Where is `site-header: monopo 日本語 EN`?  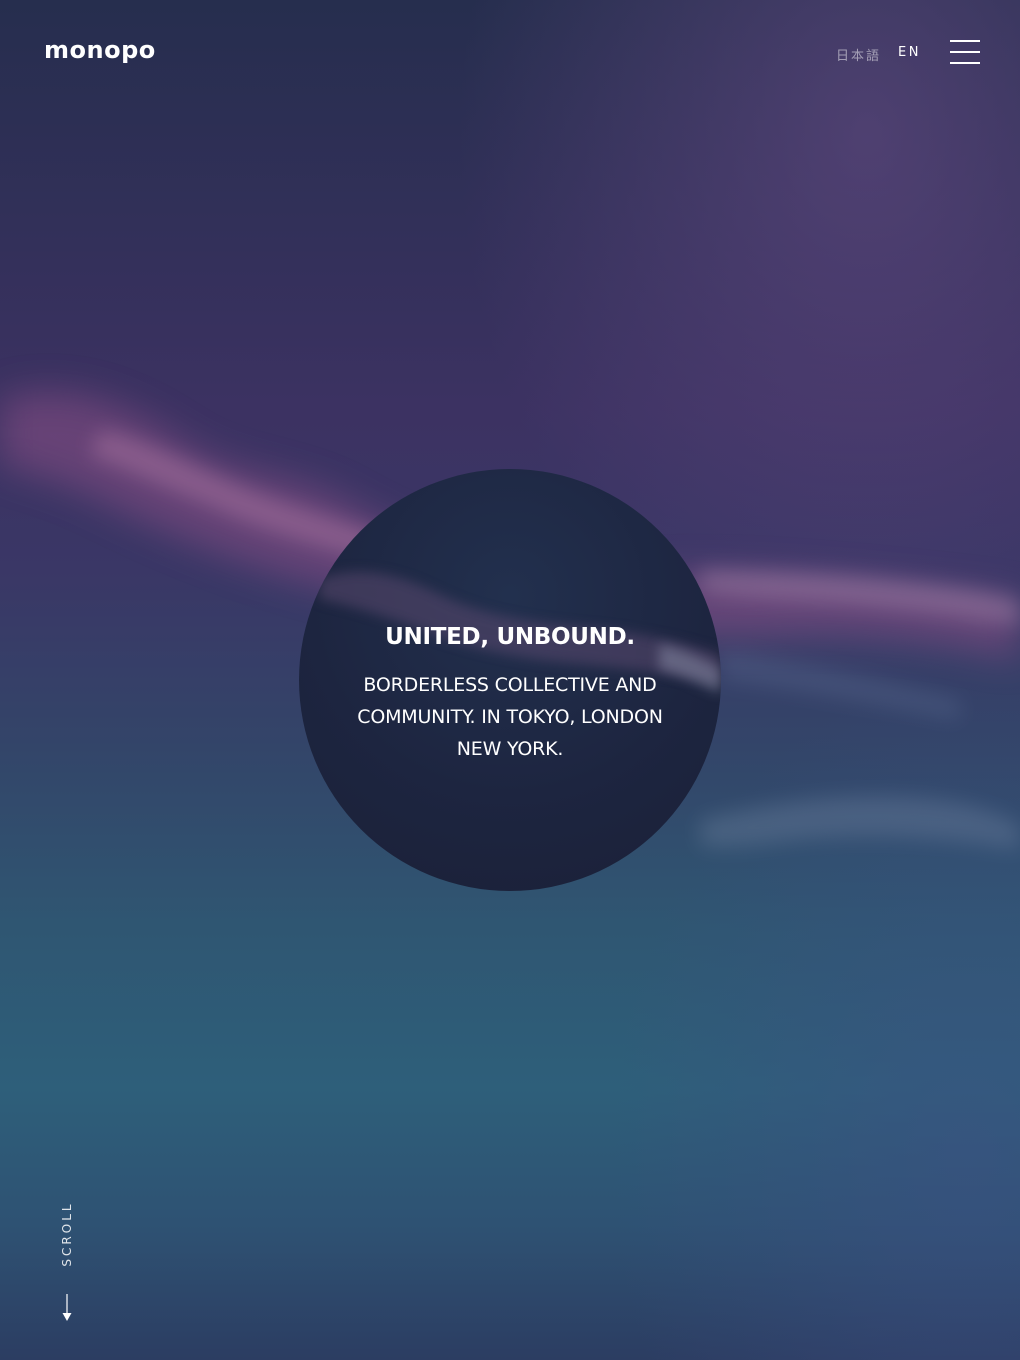
site-header: monopo 日本語 EN is located at coordinates (510, 55).